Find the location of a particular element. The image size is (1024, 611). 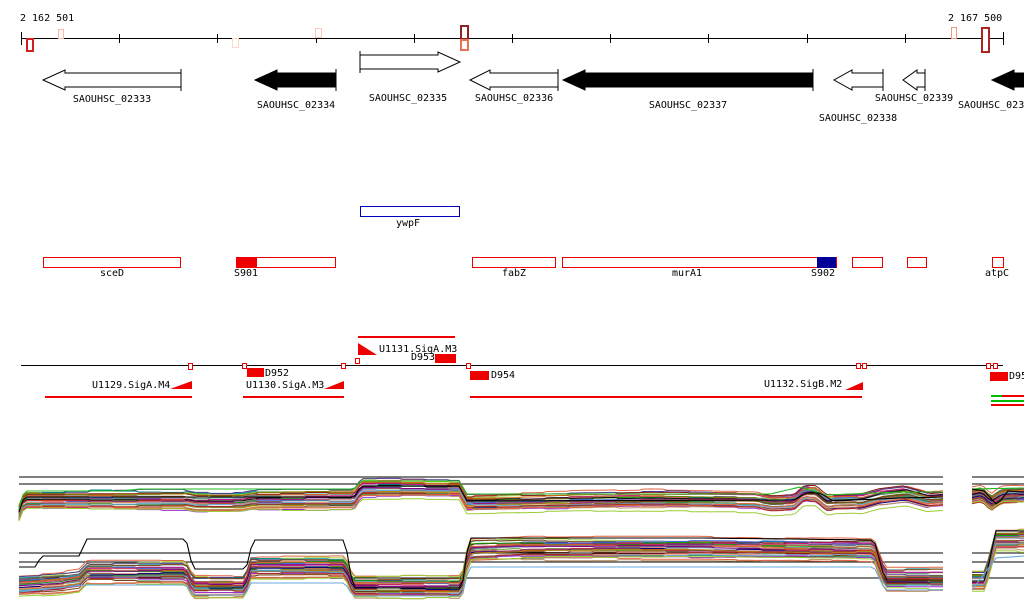

ruler-end-coordinate: 2 167 500 is located at coordinates (975, 18).